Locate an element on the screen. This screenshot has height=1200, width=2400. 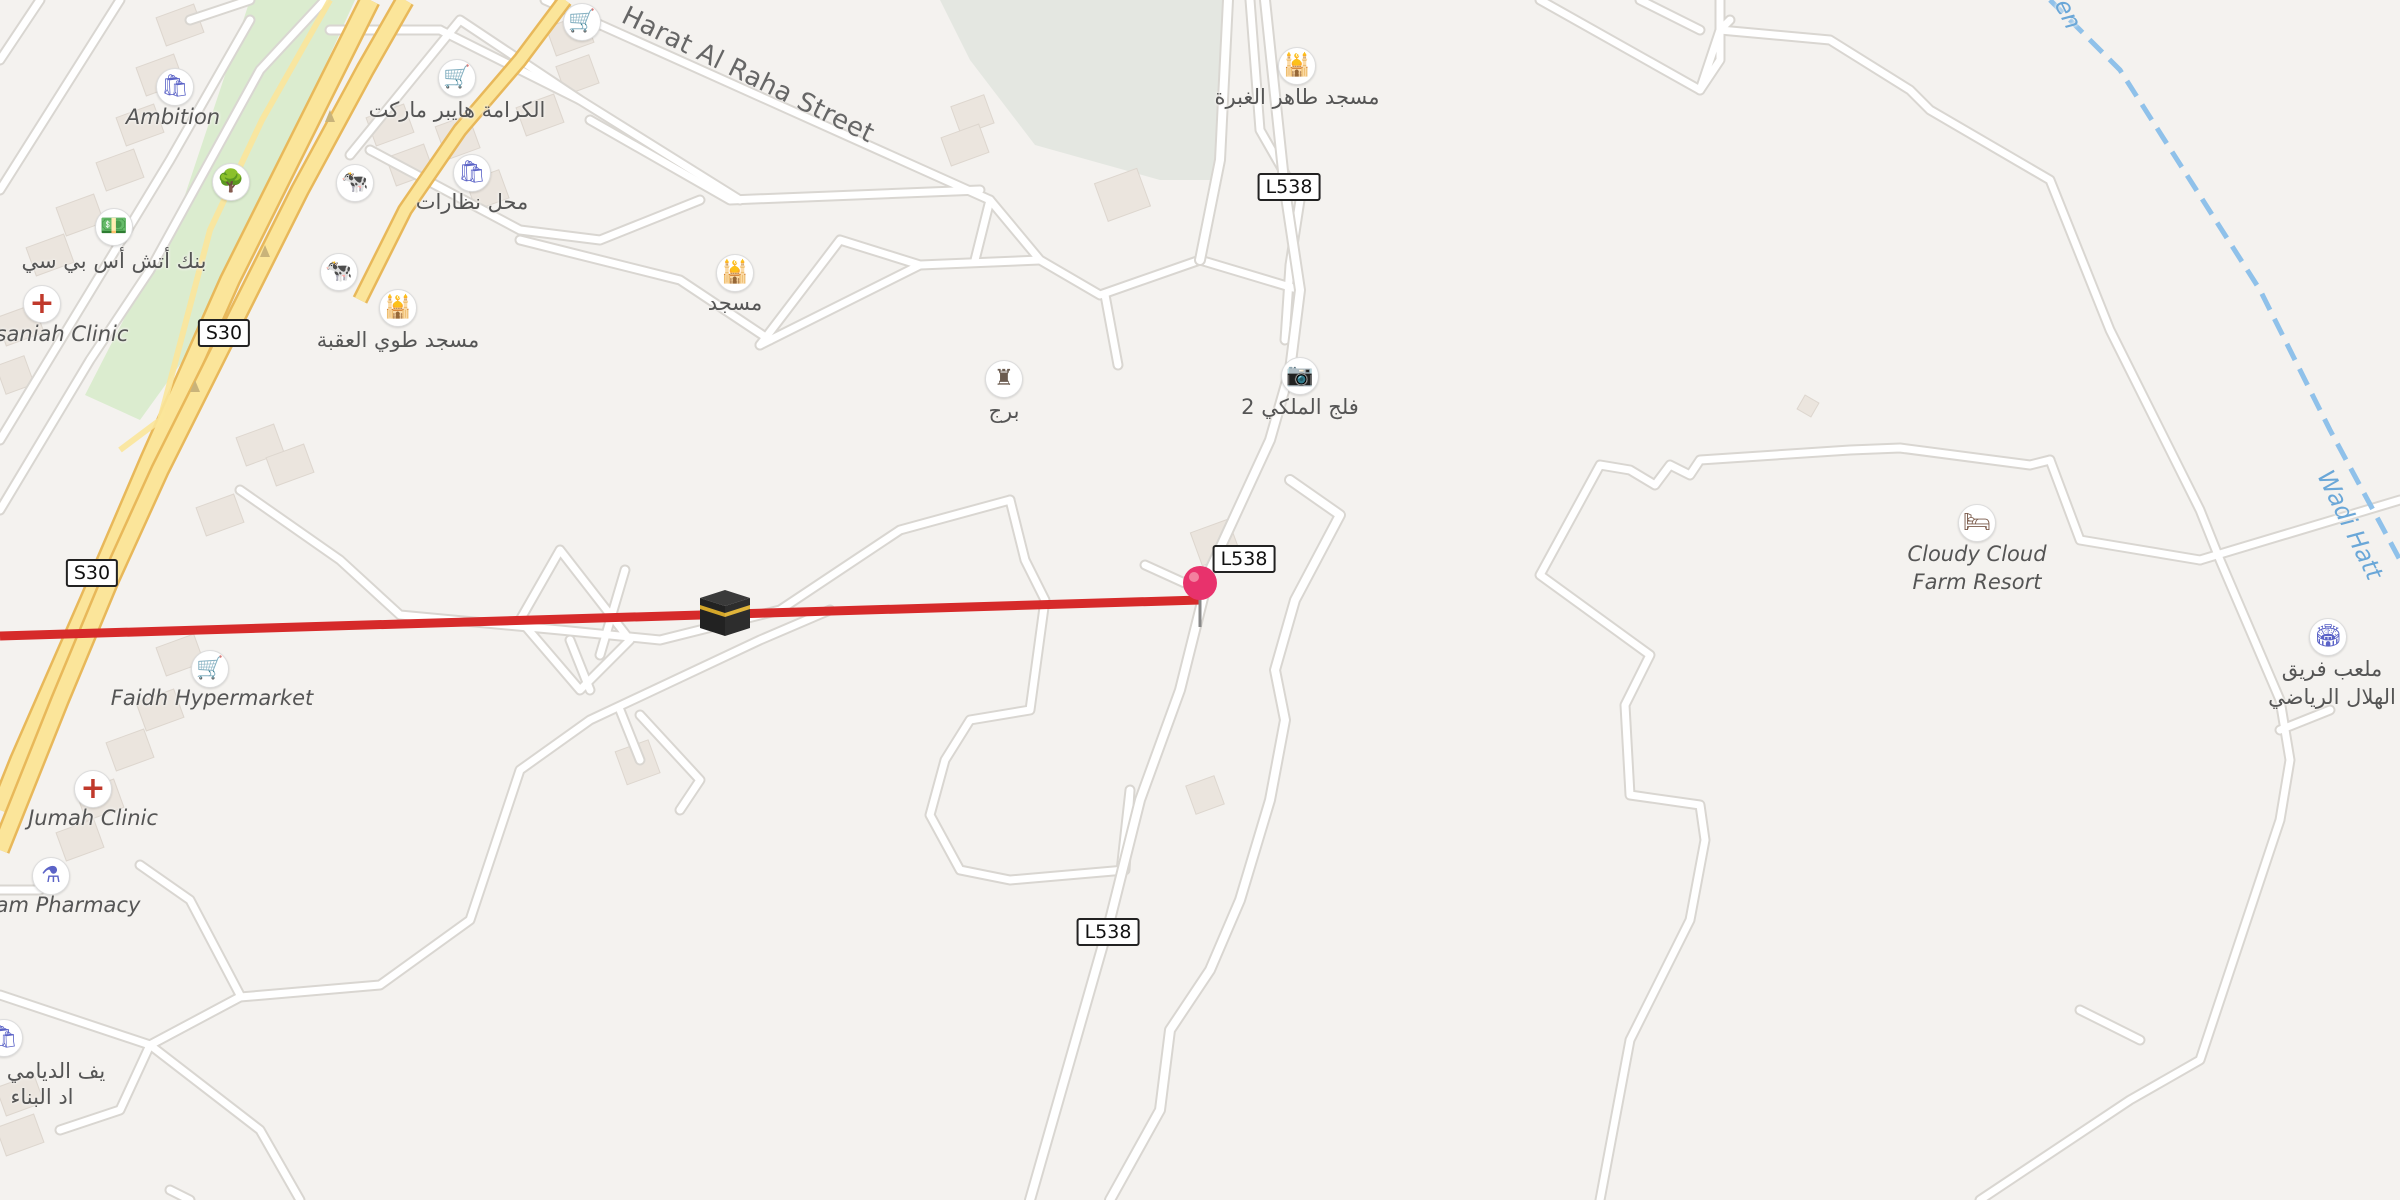
place-label-bottom-left-line2: اد البناء is located at coordinates (42, 1097).